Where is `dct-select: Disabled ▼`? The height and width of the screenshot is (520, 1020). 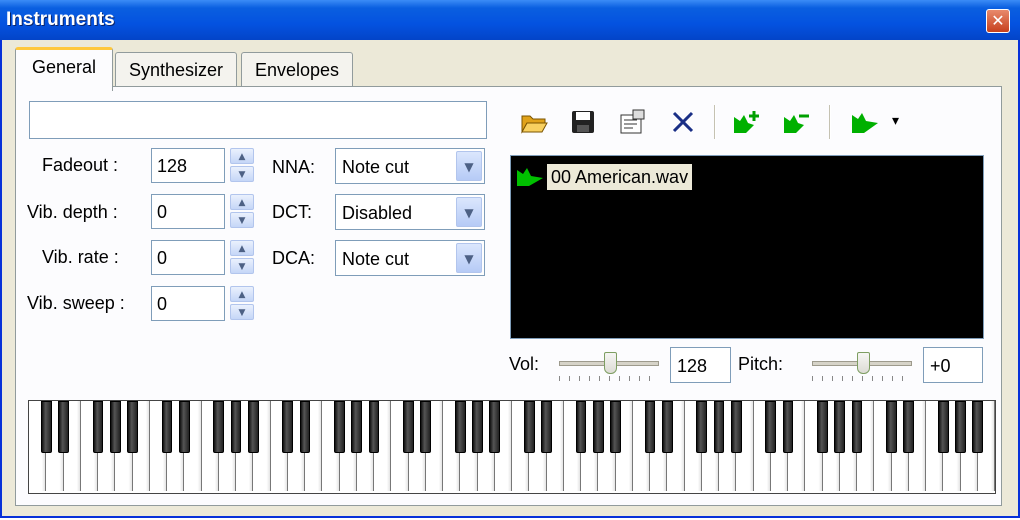
dct-select: Disabled ▼ is located at coordinates (410, 212).